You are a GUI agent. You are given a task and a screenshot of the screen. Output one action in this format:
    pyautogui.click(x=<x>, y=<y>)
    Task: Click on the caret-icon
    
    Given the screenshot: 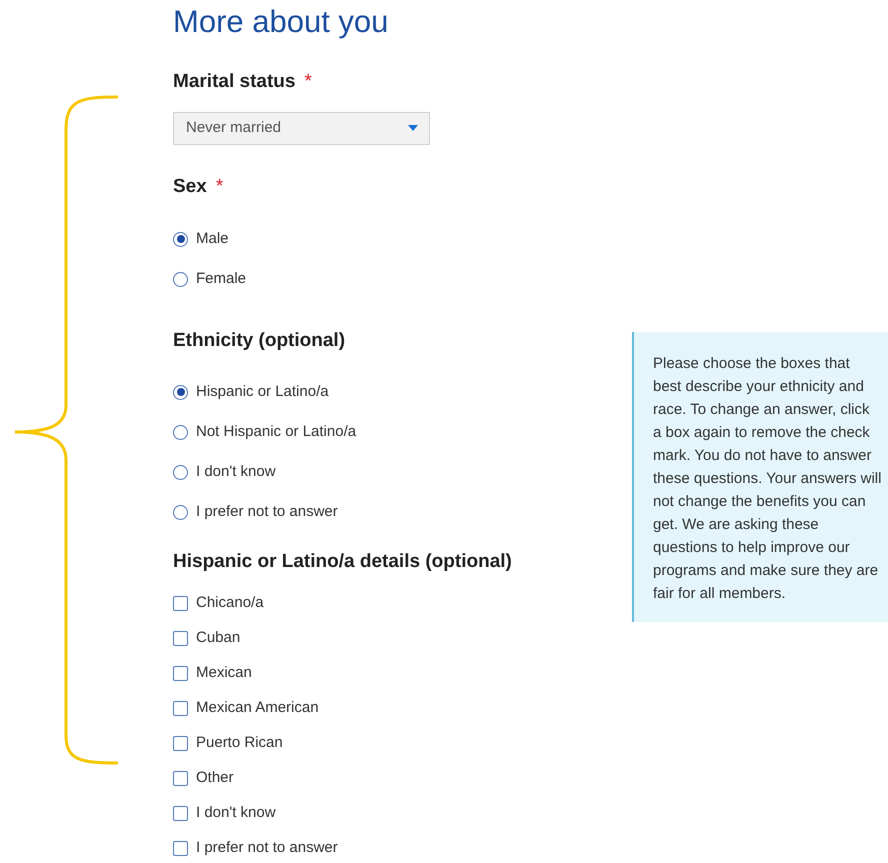 What is the action you would take?
    pyautogui.click(x=413, y=128)
    